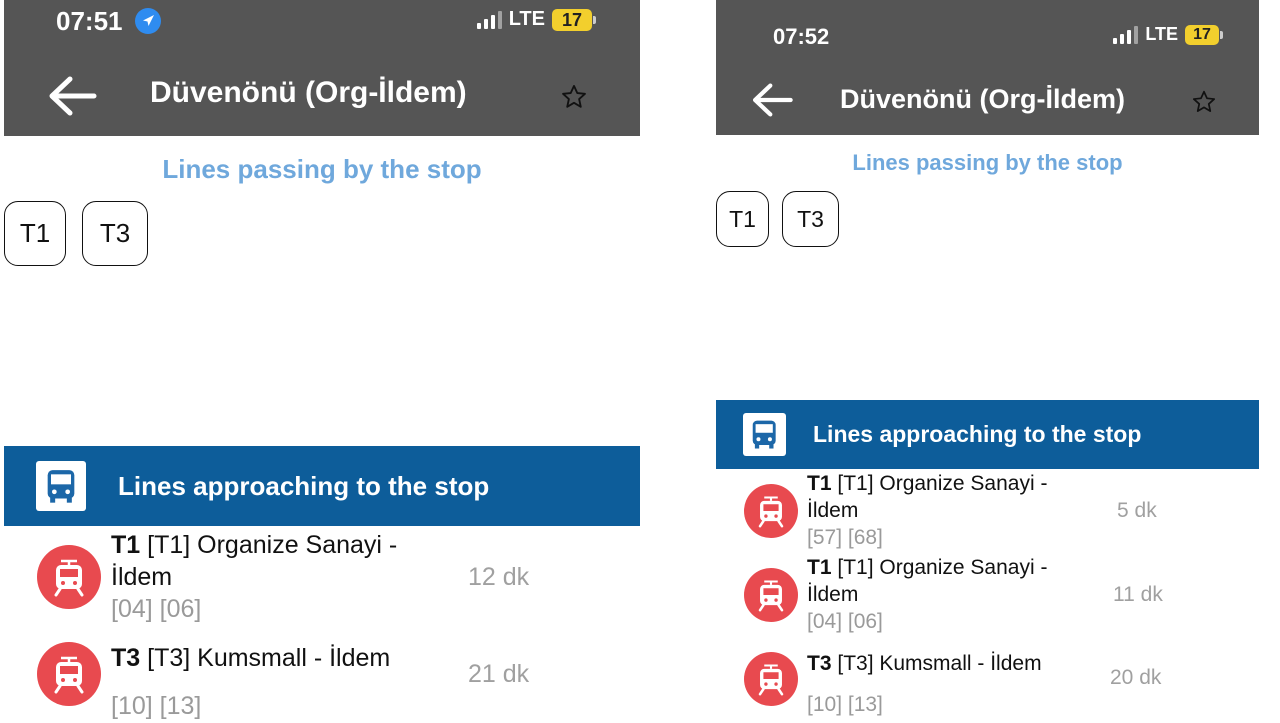 The height and width of the screenshot is (723, 1280). What do you see at coordinates (1136, 677) in the screenshot?
I see `eta: 20 dk` at bounding box center [1136, 677].